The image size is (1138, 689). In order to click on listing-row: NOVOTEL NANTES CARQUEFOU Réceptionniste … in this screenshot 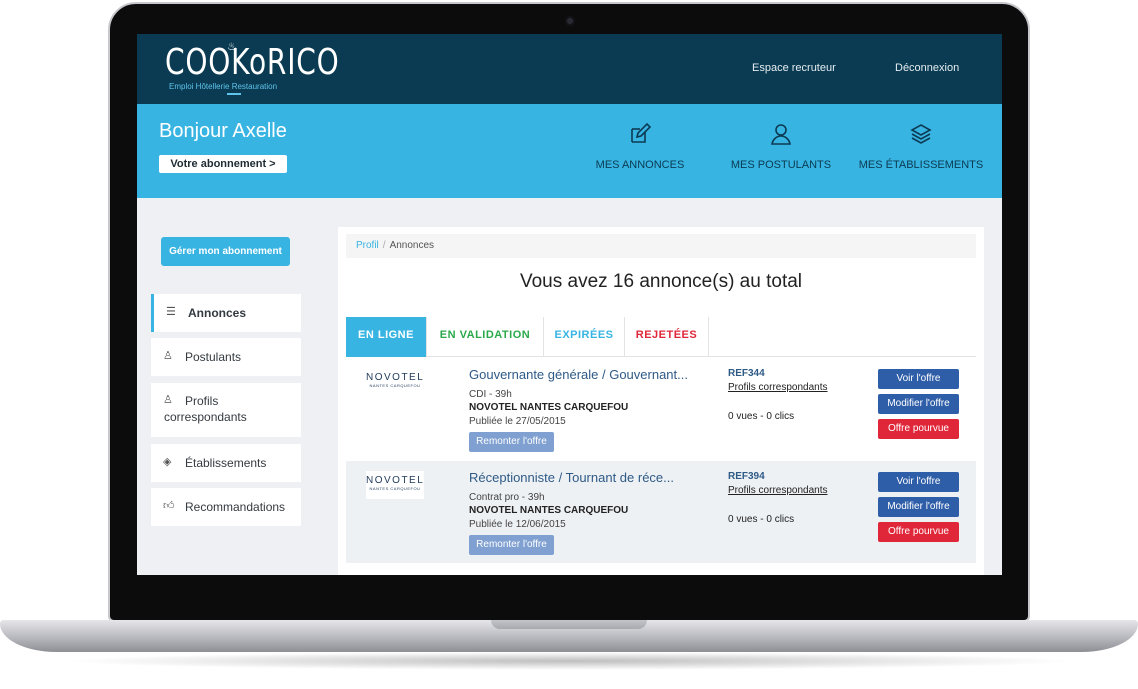, I will do `click(661, 512)`.